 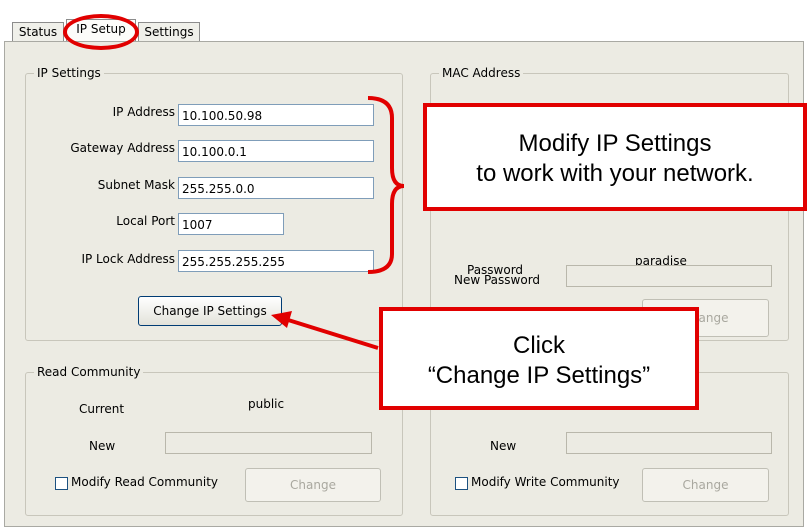 I want to click on ip-callout-line1: Modify IP Settings, so click(x=615, y=143).